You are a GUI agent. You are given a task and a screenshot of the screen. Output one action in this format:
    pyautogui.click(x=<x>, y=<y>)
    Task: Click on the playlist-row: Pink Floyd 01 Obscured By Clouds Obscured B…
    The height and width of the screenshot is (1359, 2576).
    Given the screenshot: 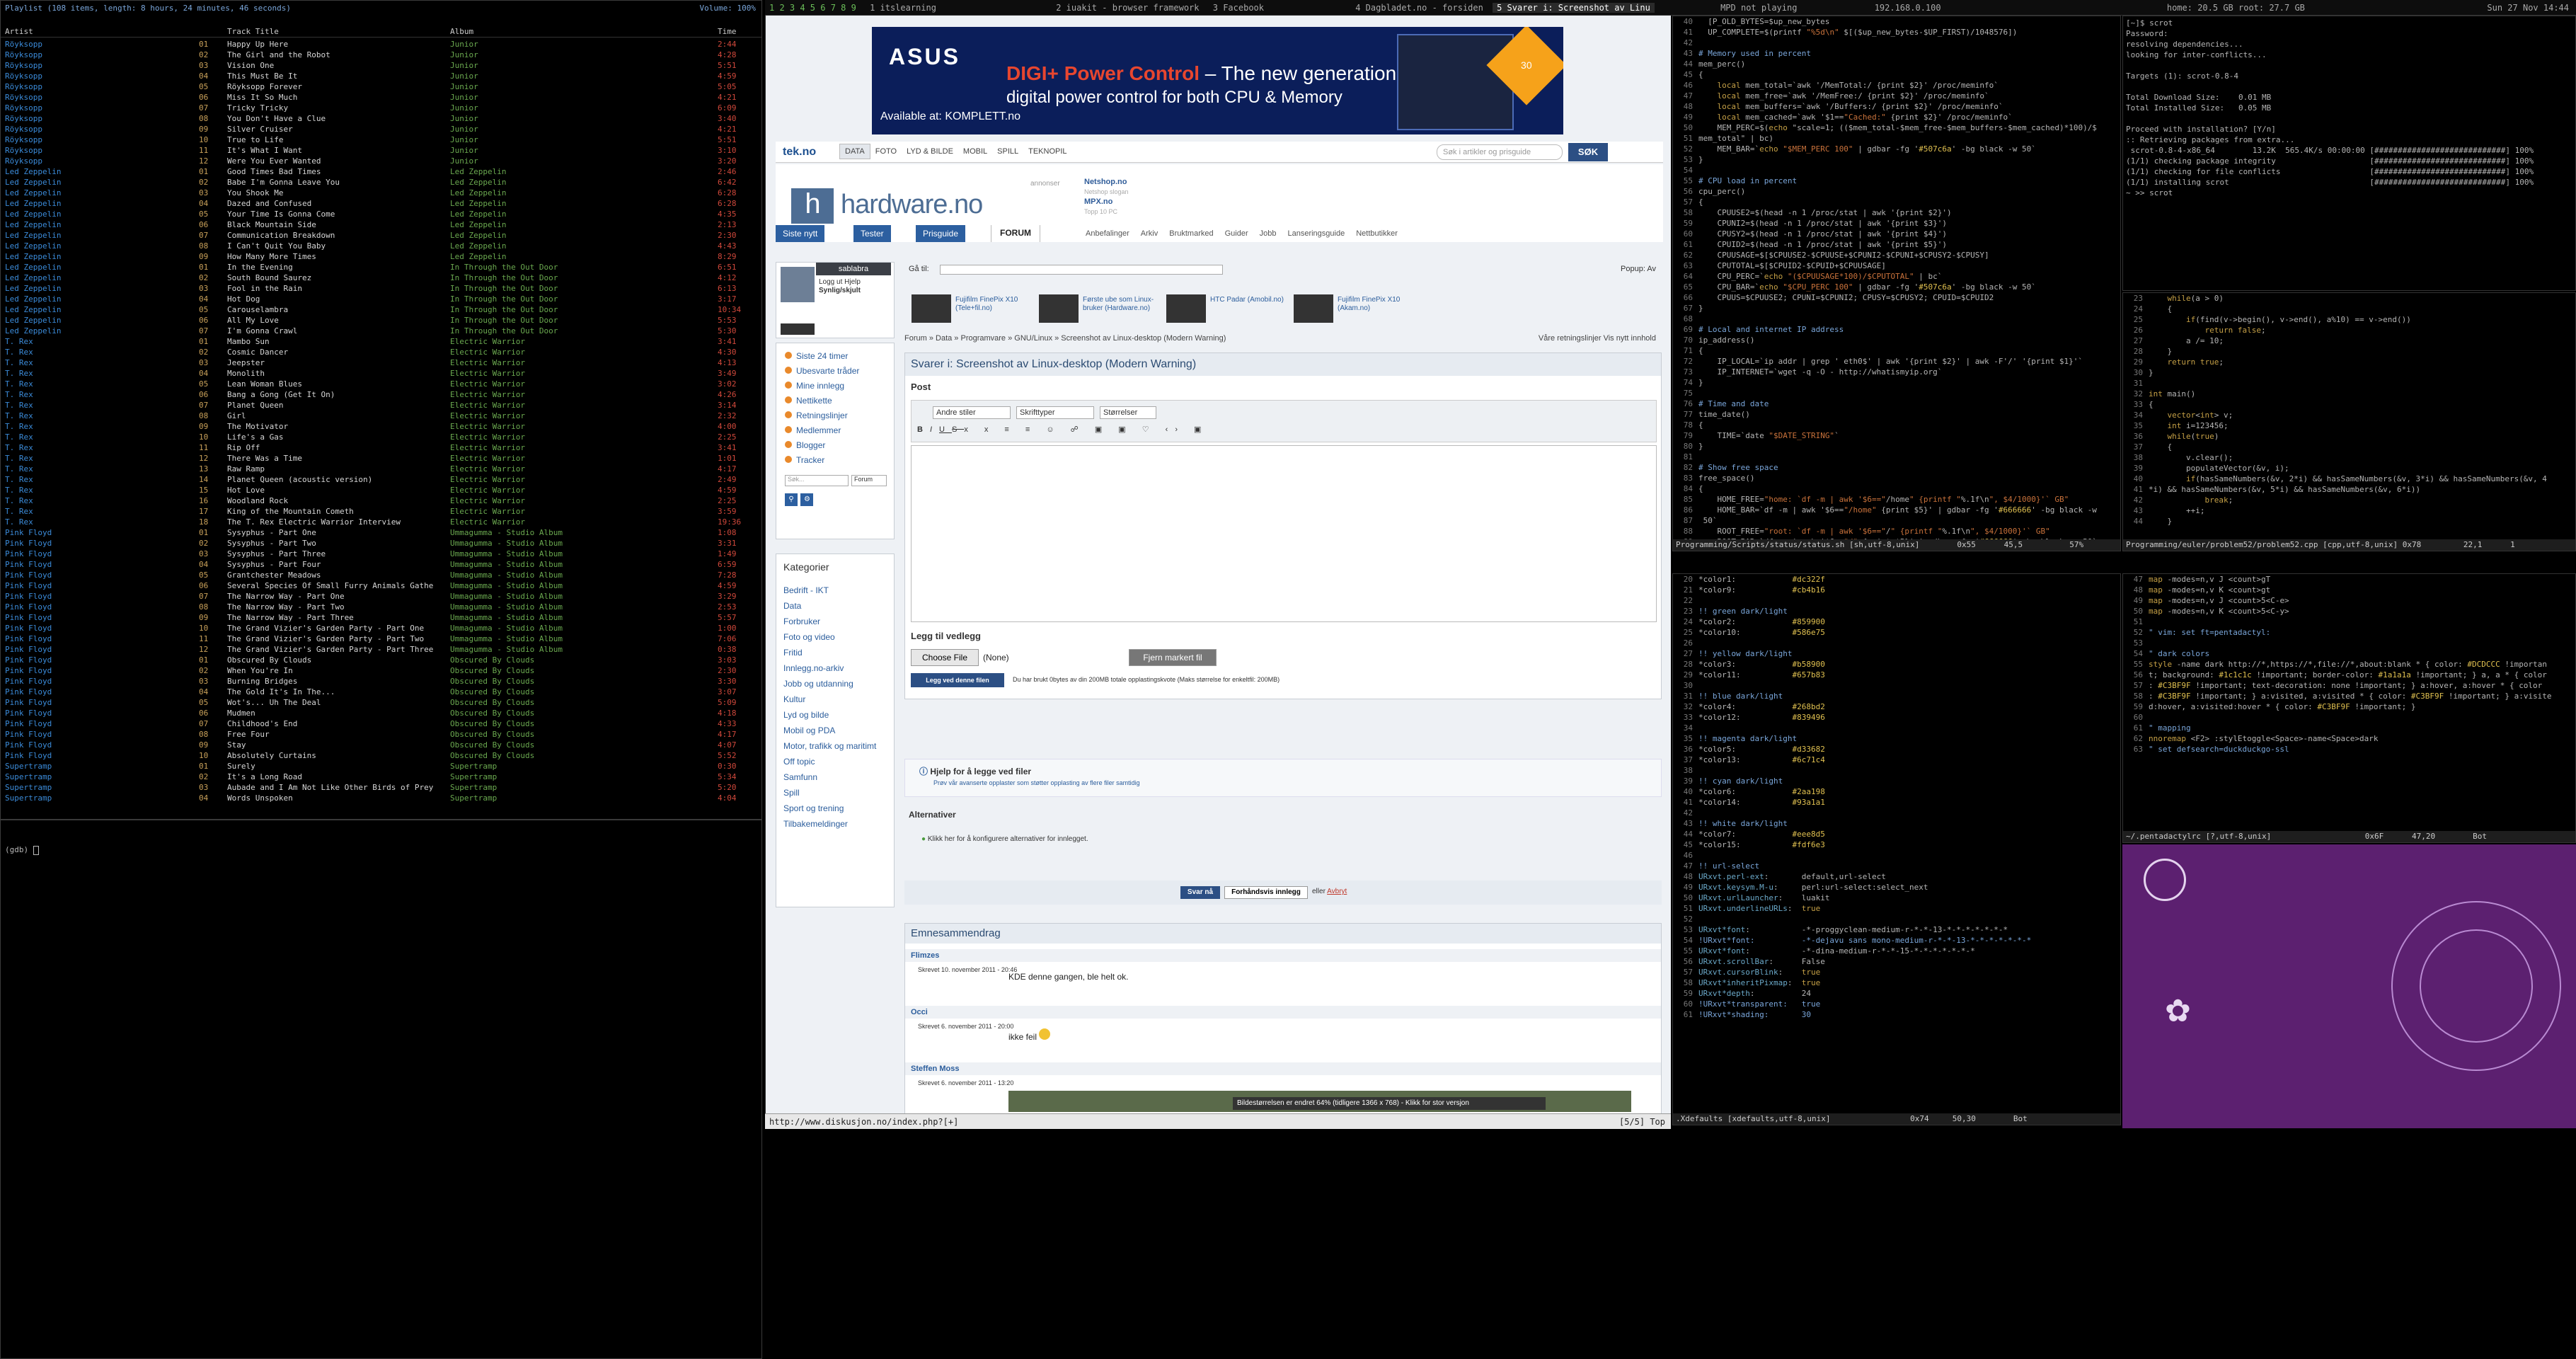 What is the action you would take?
    pyautogui.click(x=381, y=660)
    